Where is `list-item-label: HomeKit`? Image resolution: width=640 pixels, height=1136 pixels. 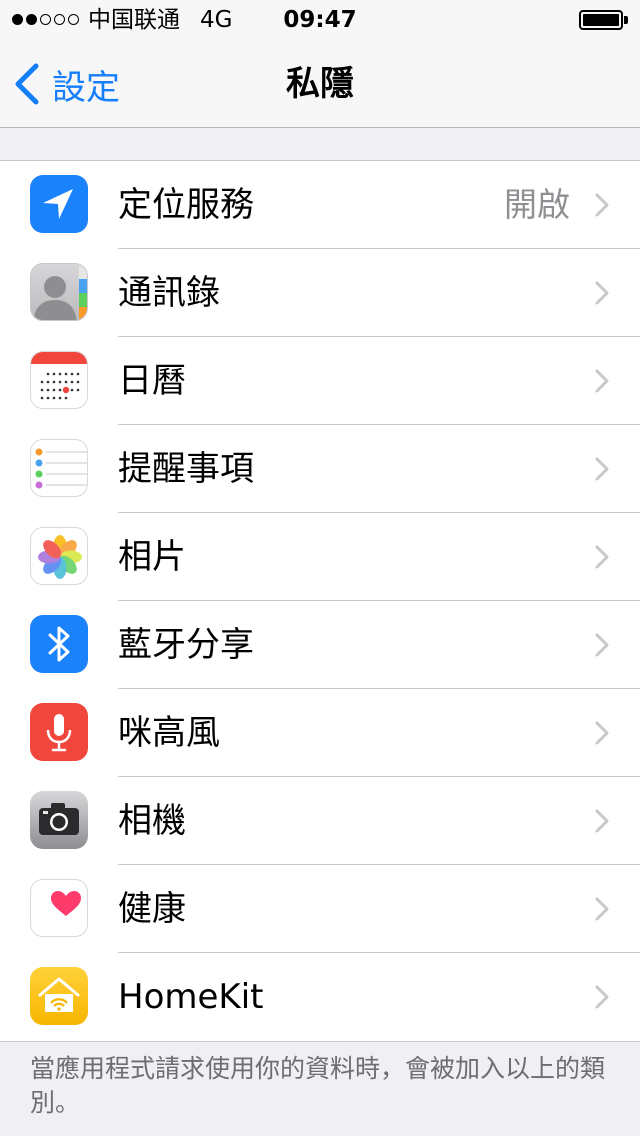
list-item-label: HomeKit is located at coordinates (191, 997).